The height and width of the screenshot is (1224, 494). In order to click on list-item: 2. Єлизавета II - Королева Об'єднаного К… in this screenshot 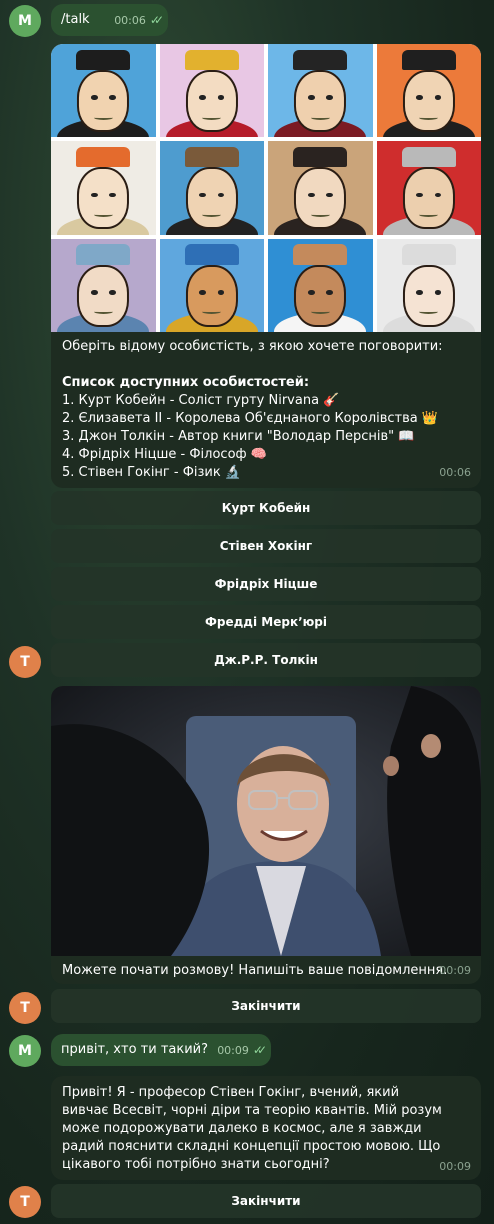, I will do `click(250, 418)`.